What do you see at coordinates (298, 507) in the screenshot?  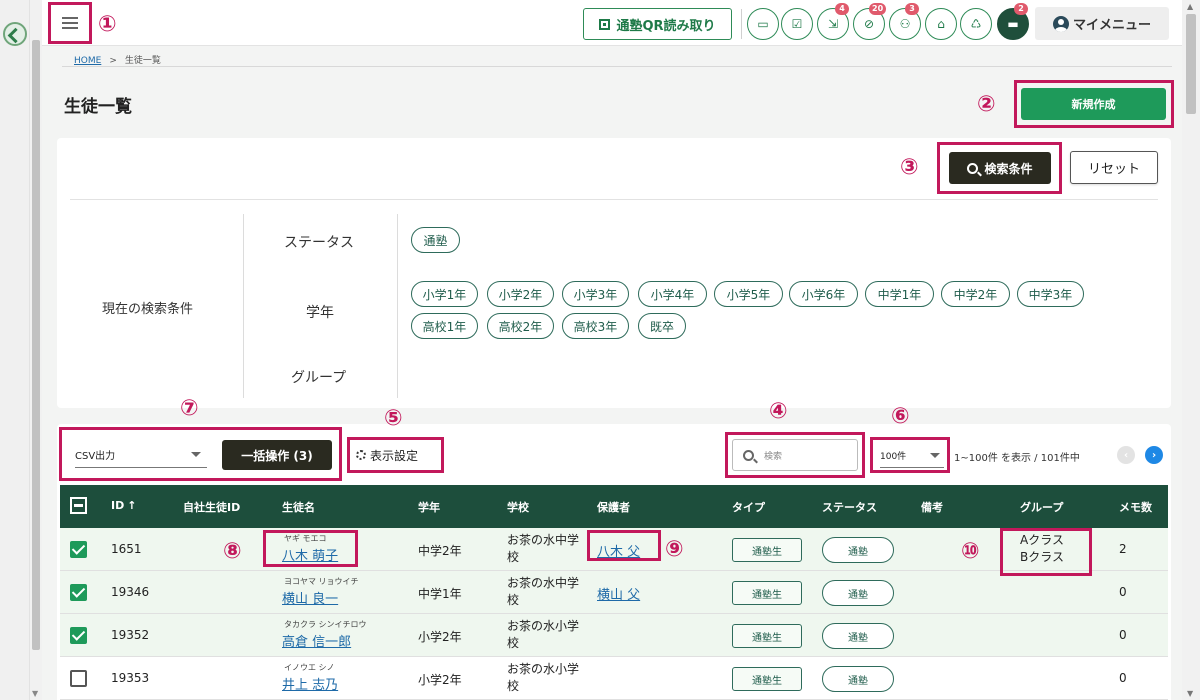 I see `column-header-name: 生徒名` at bounding box center [298, 507].